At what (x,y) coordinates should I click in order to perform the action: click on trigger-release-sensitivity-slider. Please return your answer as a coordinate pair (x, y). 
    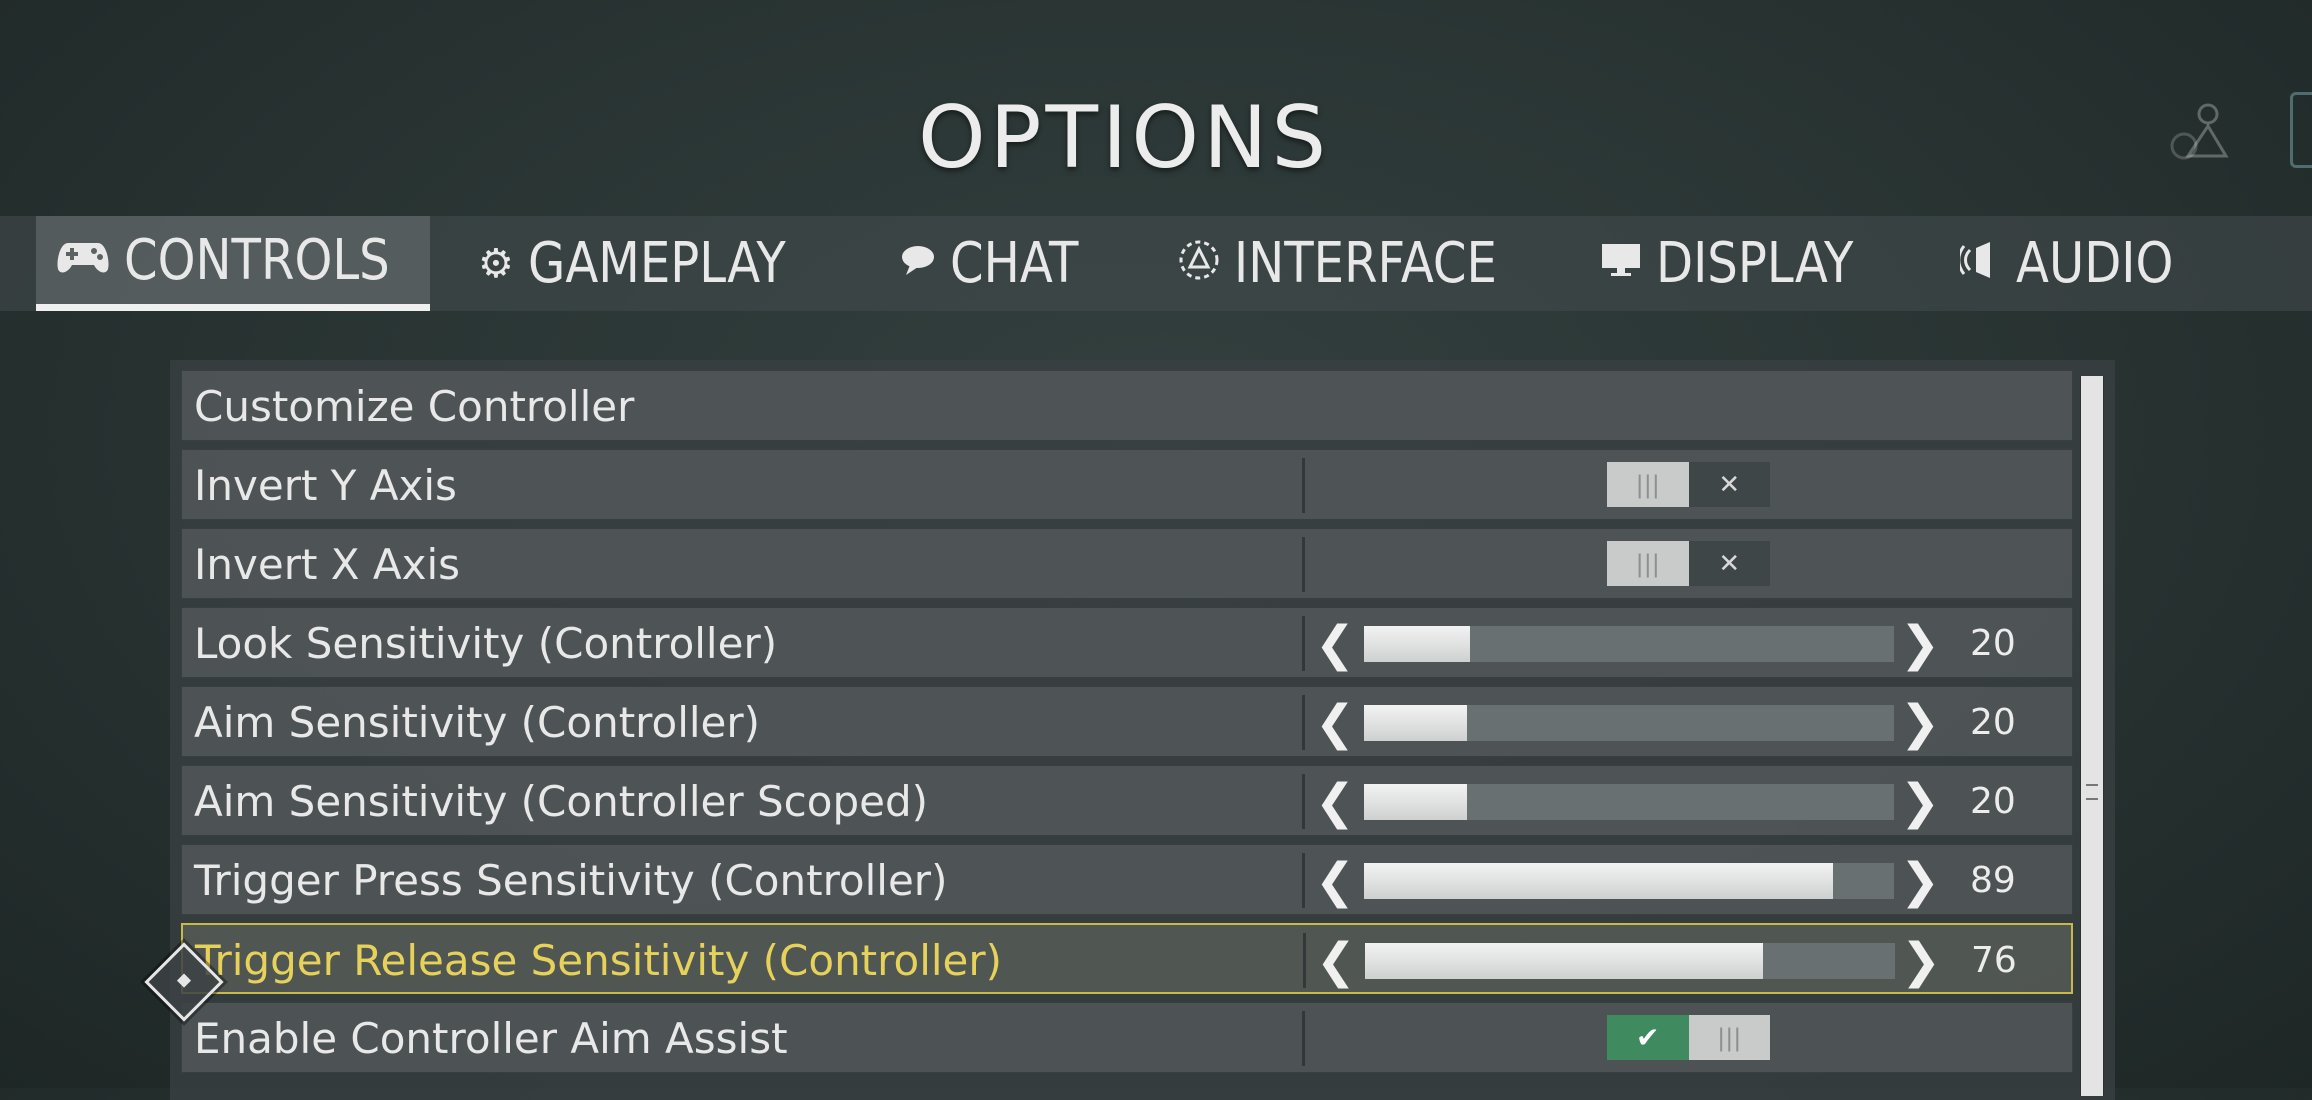
    Looking at the image, I should click on (1630, 961).